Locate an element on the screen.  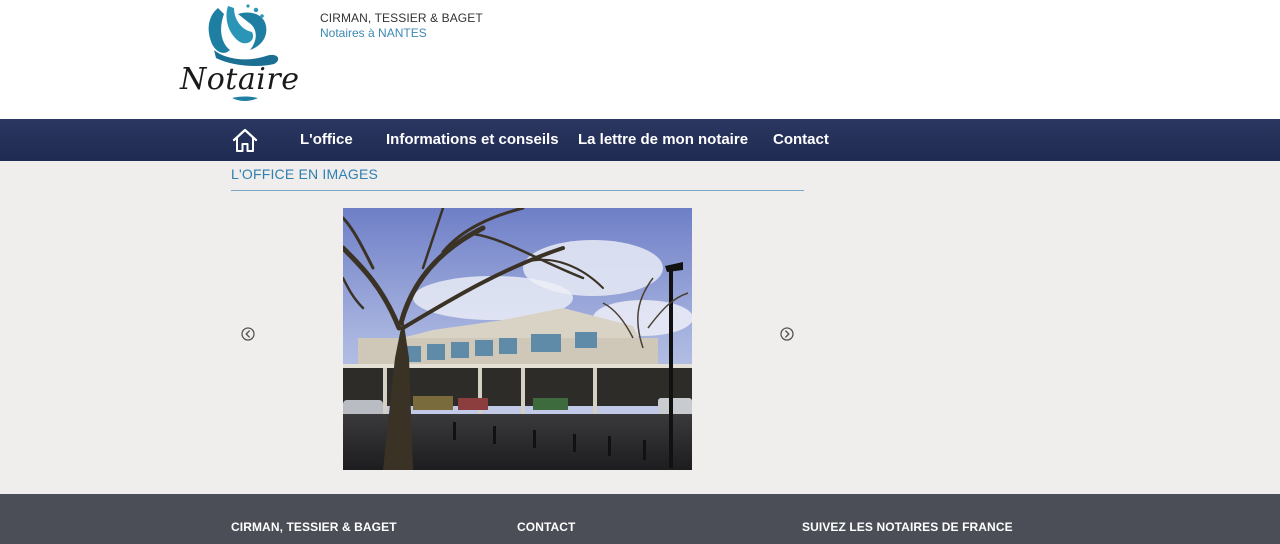
gallery-photo is located at coordinates (517, 339).